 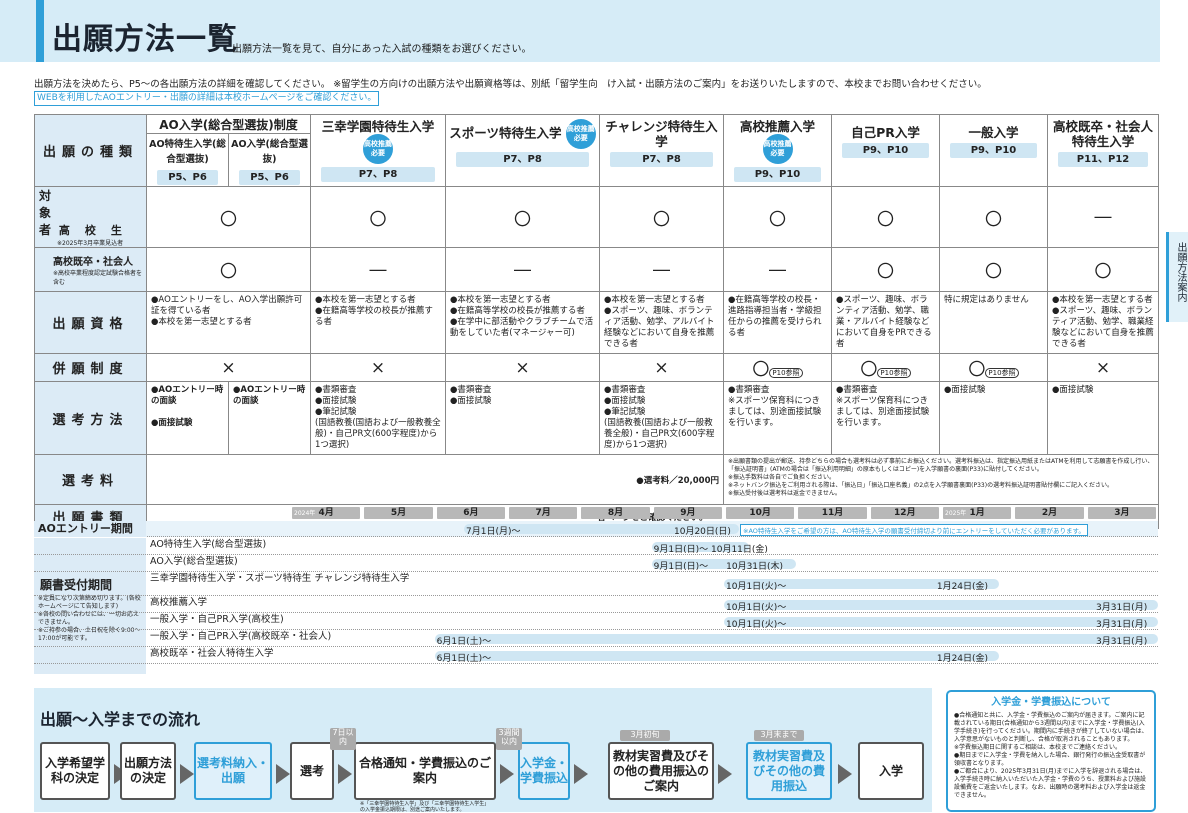 I want to click on row-header-combined: 併願制度, so click(x=90, y=367).